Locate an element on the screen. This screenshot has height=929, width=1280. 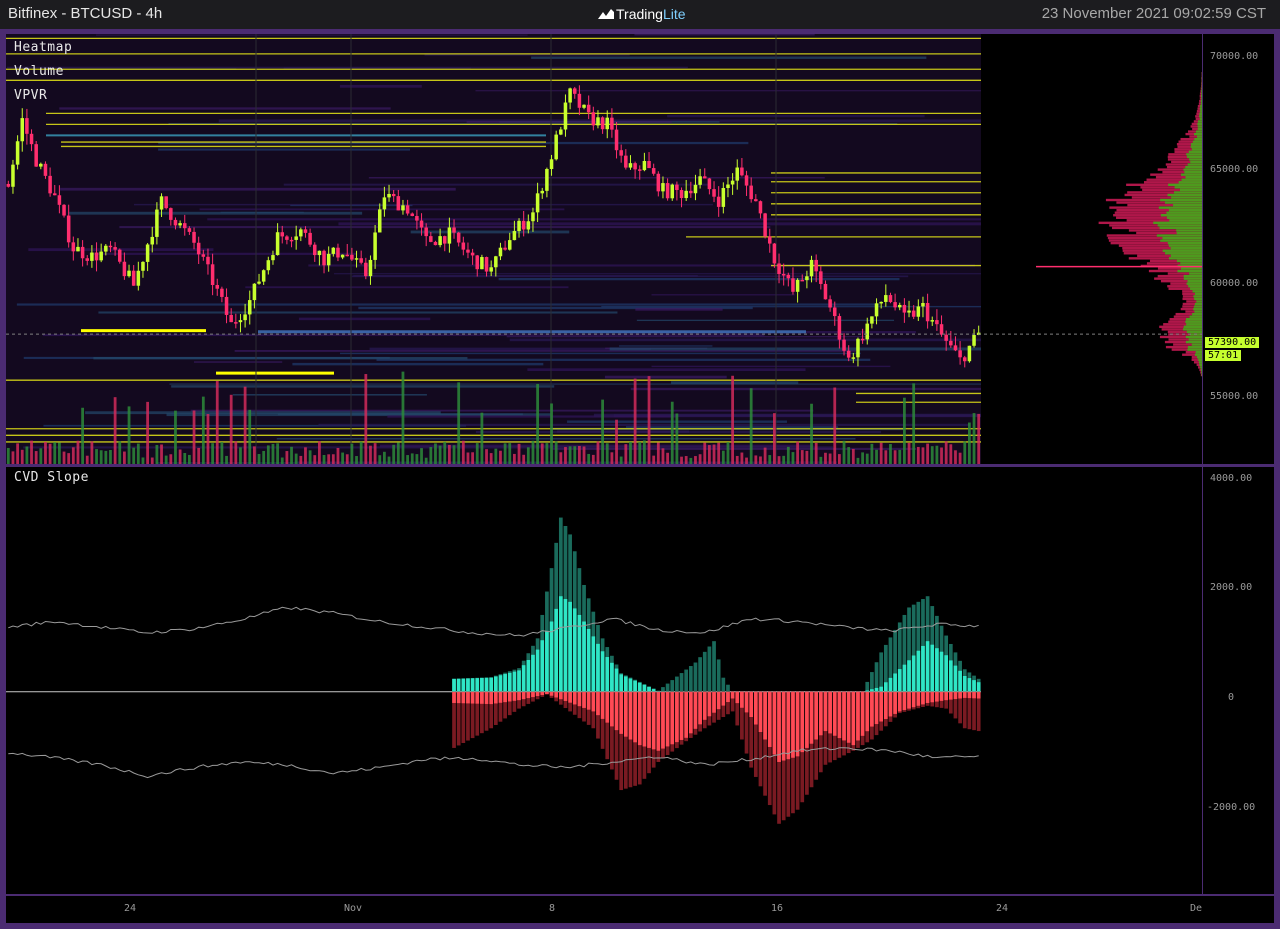
overlay-vpvr-label: VPVR is located at coordinates (30, 95).